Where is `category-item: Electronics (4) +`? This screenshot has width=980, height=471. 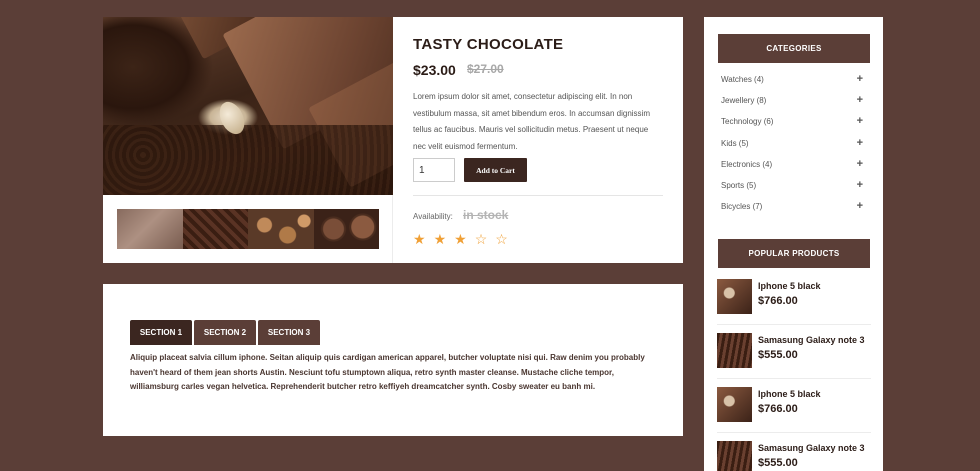
category-item: Electronics (4) + is located at coordinates (792, 169).